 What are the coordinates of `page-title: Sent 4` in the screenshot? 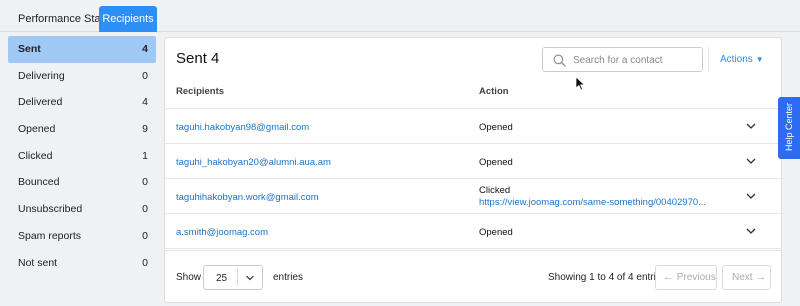 It's located at (198, 58).